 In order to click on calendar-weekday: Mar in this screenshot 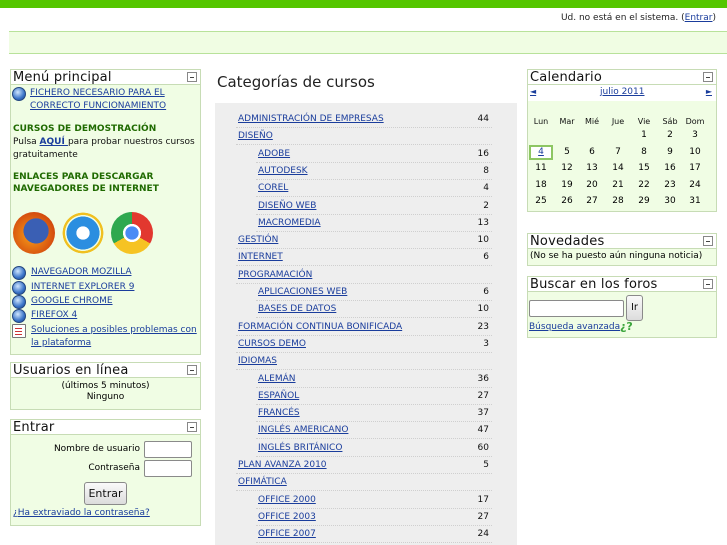, I will do `click(567, 121)`.